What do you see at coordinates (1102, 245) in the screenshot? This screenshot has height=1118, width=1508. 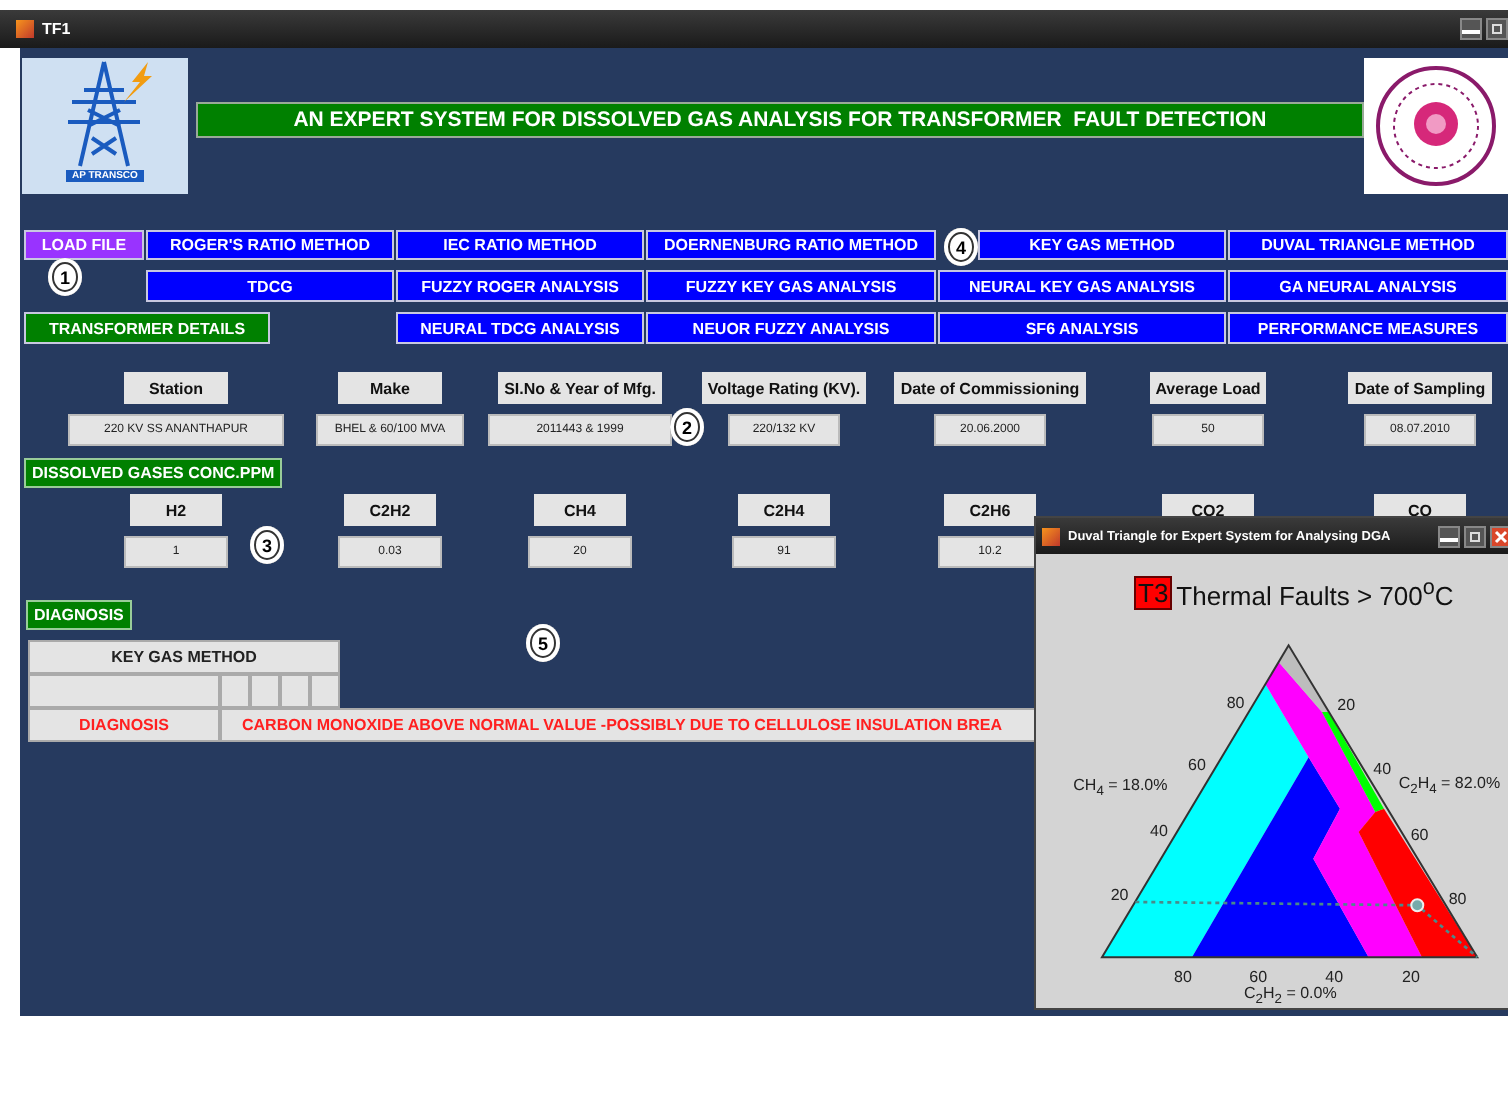 I see `method-button: KEY GAS METHOD` at bounding box center [1102, 245].